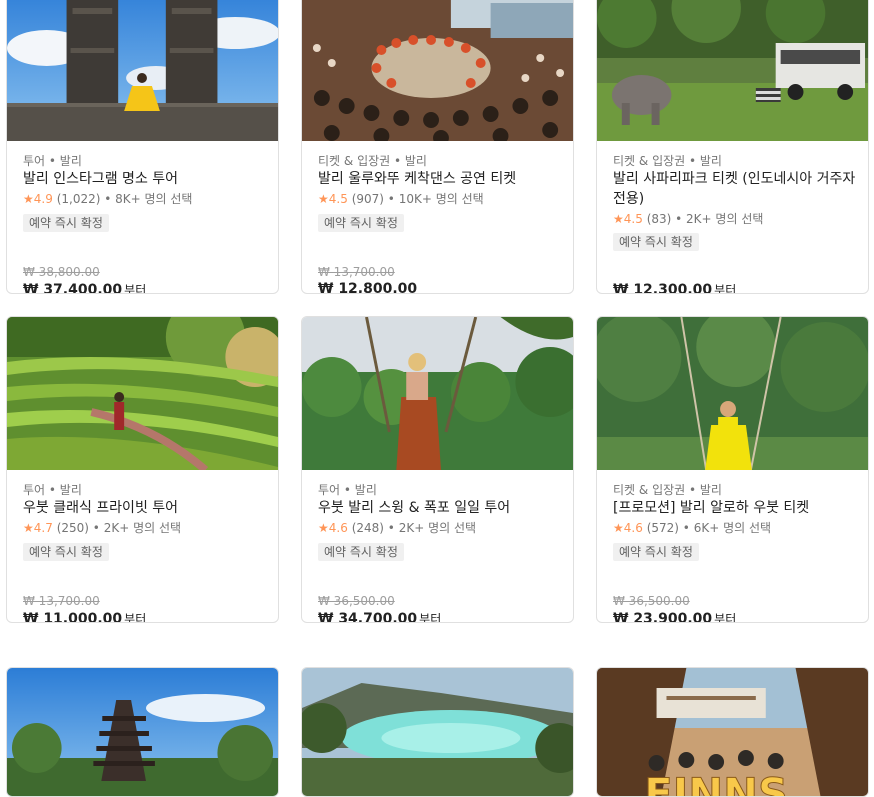  I want to click on safari-park-photo, so click(732, 70).